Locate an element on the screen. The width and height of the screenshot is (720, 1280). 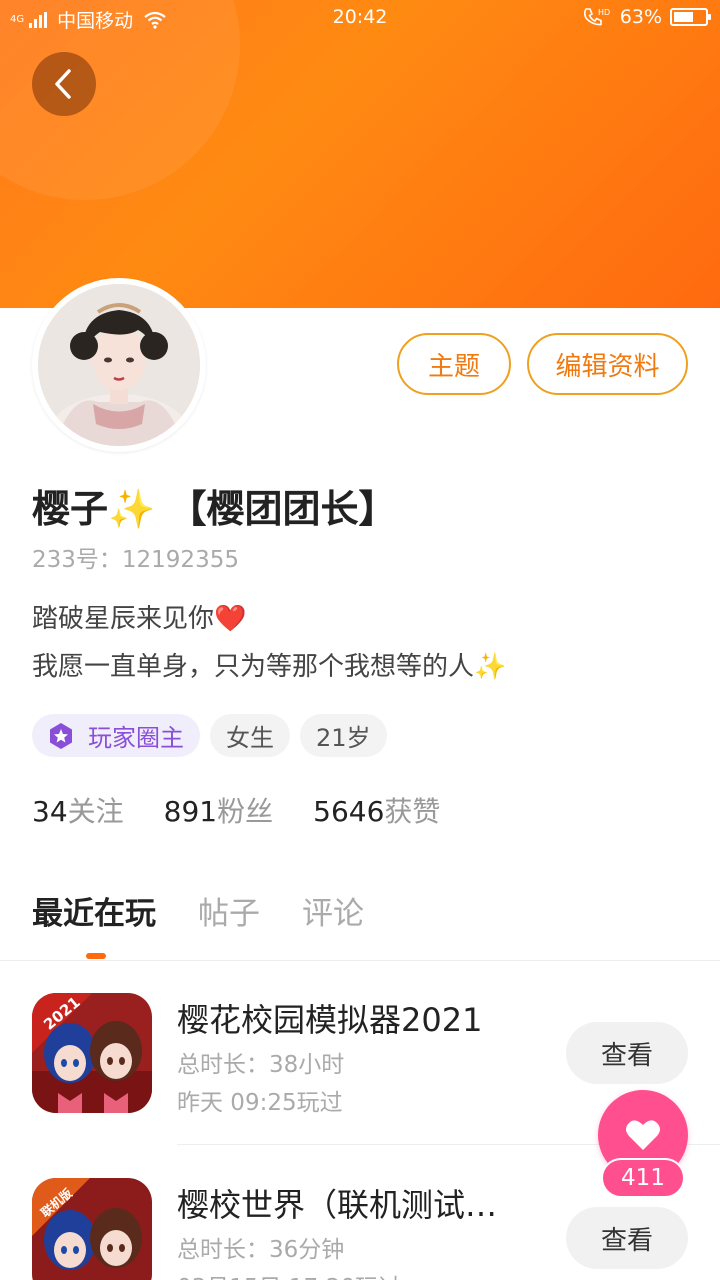
nickname: 樱子✨ 【樱团团长】 is located at coordinates (214, 509).